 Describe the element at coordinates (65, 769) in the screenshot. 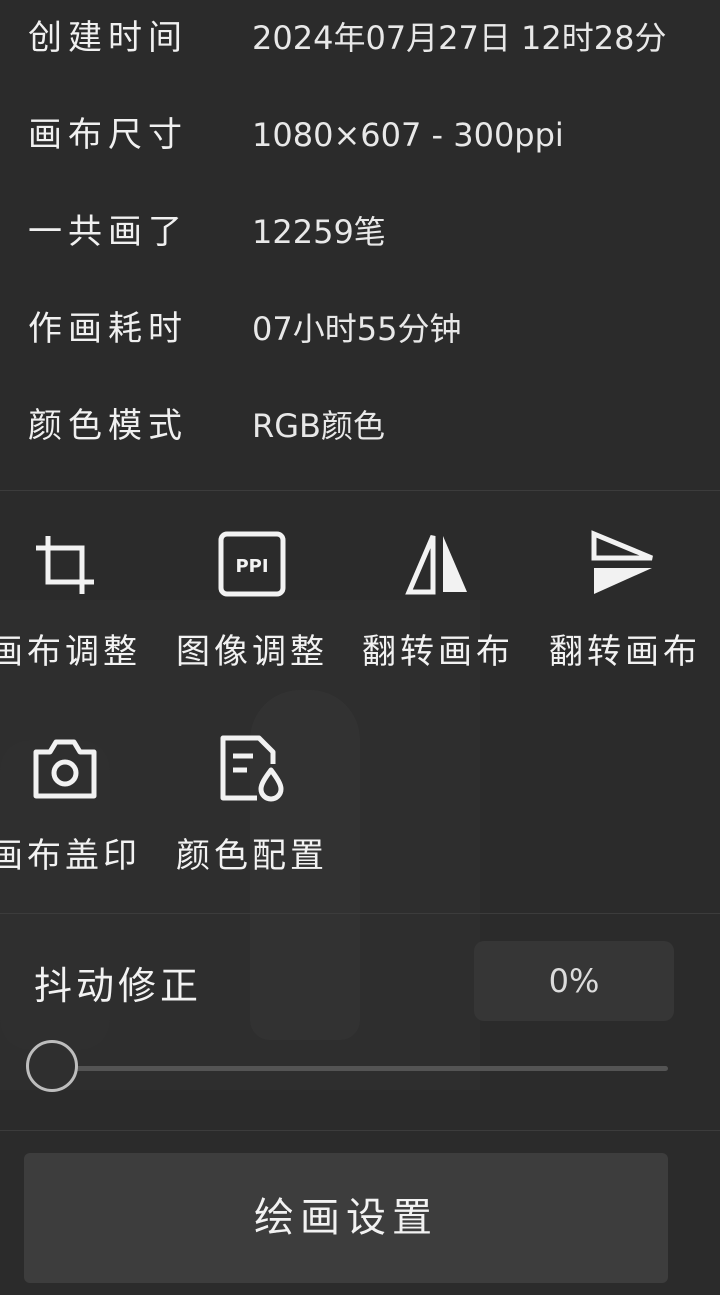

I see `camera-icon` at that location.